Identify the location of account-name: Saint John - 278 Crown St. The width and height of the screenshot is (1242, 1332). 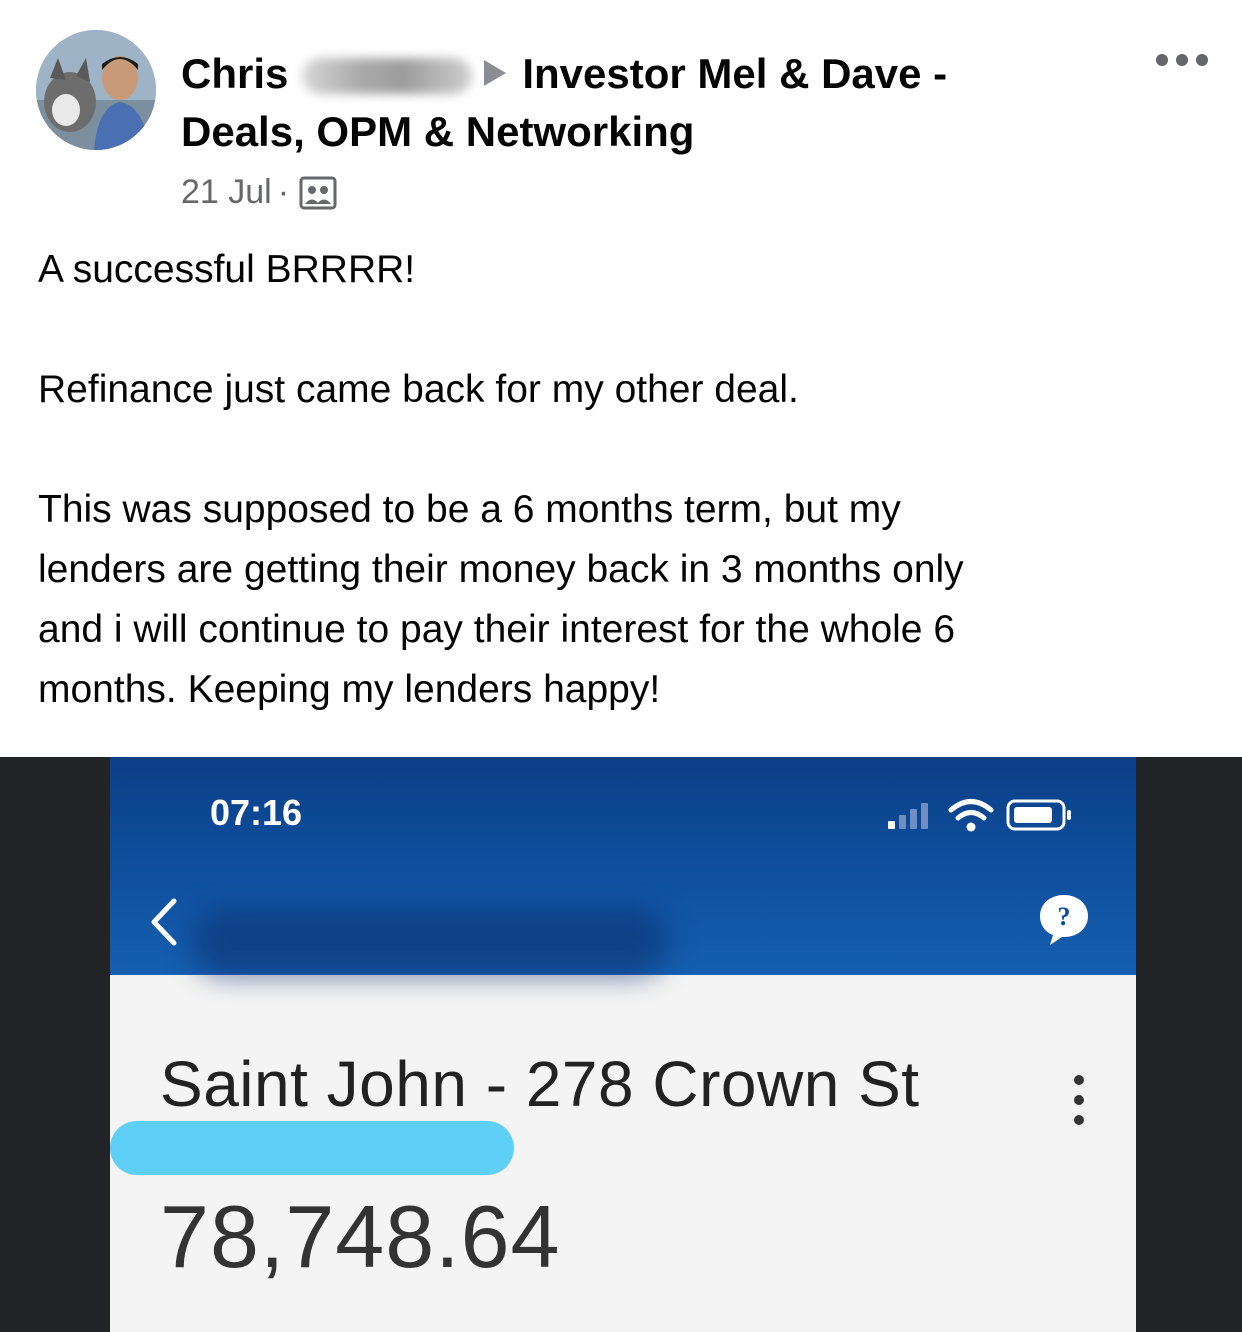
(540, 1084).